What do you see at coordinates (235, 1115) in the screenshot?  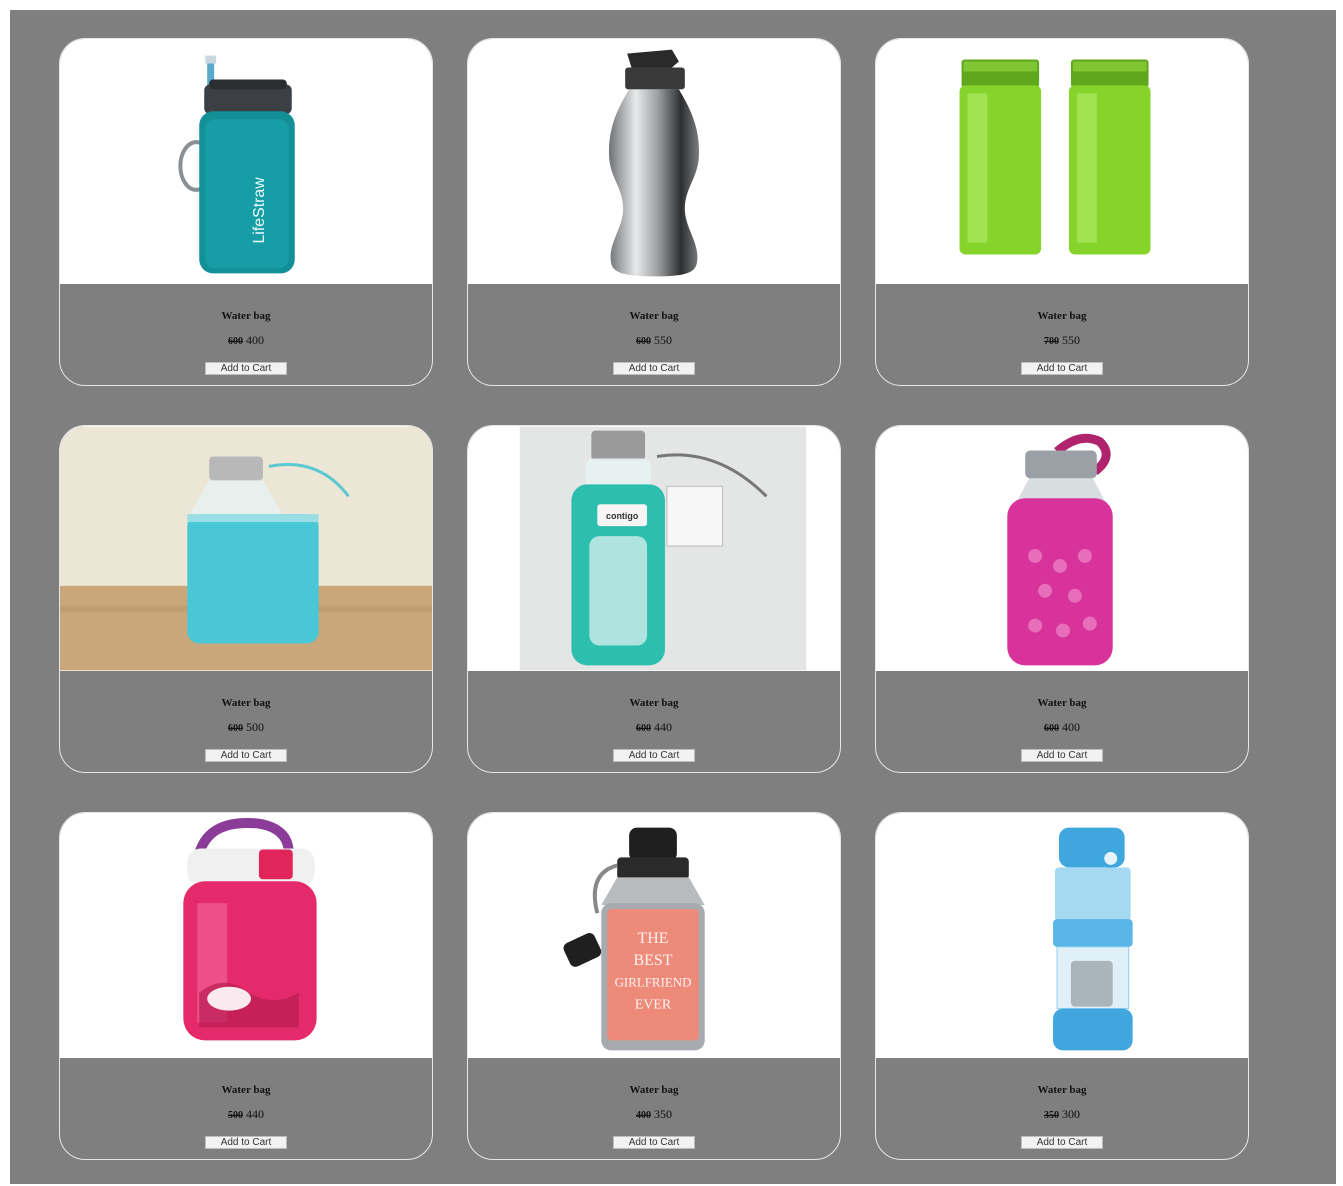 I see `old-price: 500` at bounding box center [235, 1115].